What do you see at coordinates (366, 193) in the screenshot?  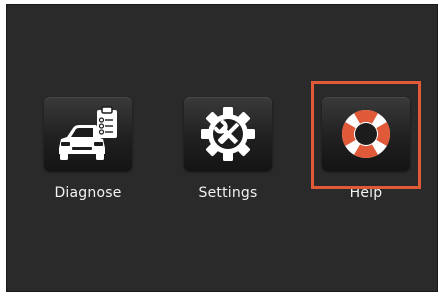 I see `help-label: Help` at bounding box center [366, 193].